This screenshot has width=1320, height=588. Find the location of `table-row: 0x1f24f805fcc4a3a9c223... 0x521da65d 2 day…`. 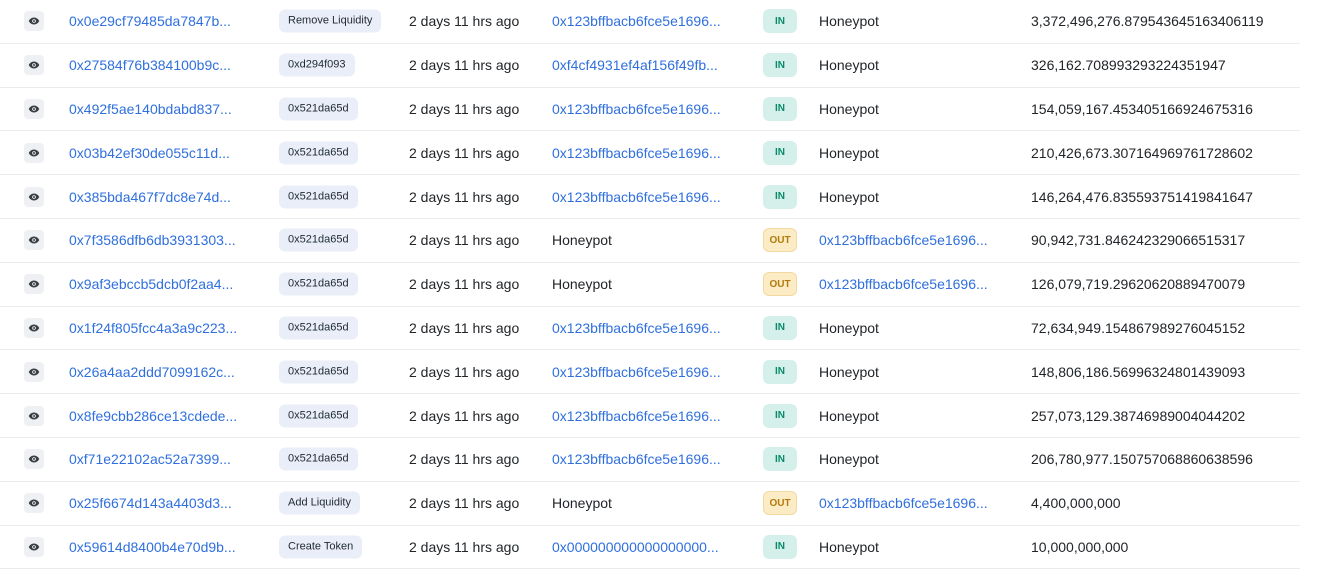

table-row: 0x1f24f805fcc4a3a9c223... 0x521da65d 2 day… is located at coordinates (650, 329).